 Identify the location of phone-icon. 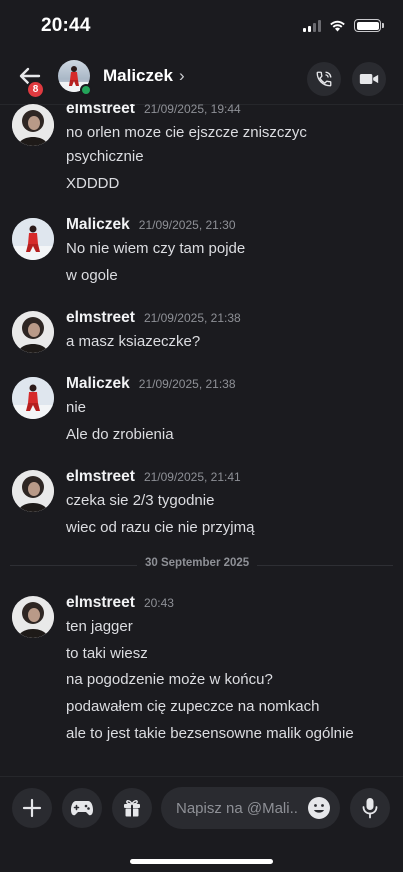
(324, 79).